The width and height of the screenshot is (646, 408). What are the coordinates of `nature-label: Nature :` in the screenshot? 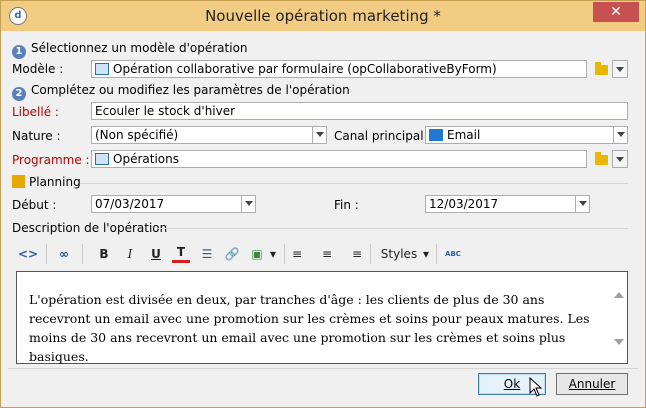 It's located at (36, 136).